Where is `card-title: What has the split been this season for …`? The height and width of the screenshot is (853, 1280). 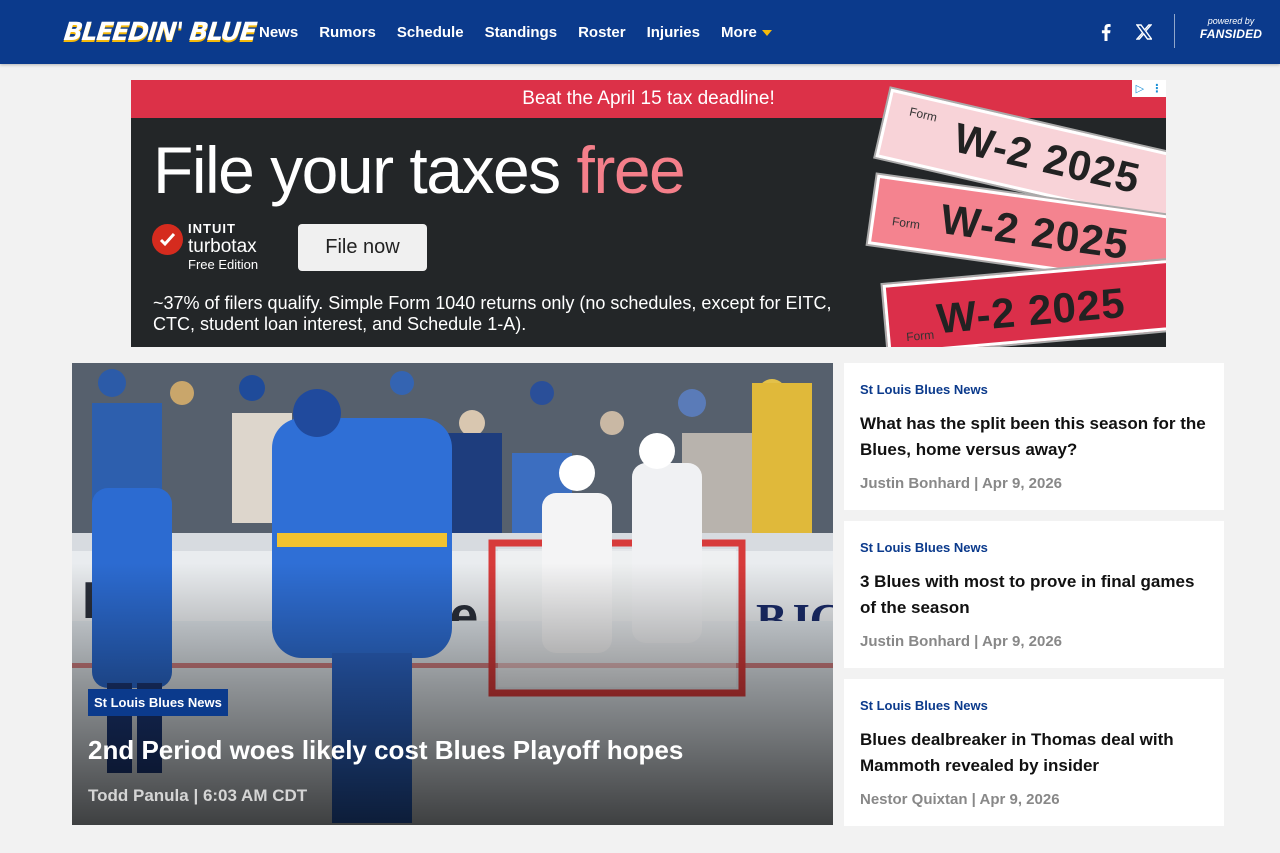 card-title: What has the split been this season for … is located at coordinates (1036, 437).